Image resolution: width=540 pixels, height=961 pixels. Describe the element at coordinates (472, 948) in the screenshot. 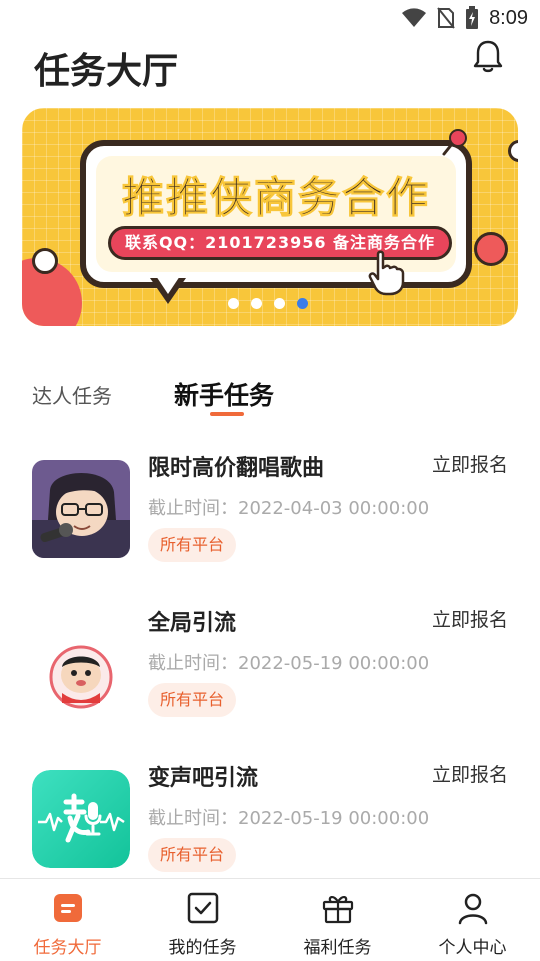

I see `nav-label: 个人中心` at that location.